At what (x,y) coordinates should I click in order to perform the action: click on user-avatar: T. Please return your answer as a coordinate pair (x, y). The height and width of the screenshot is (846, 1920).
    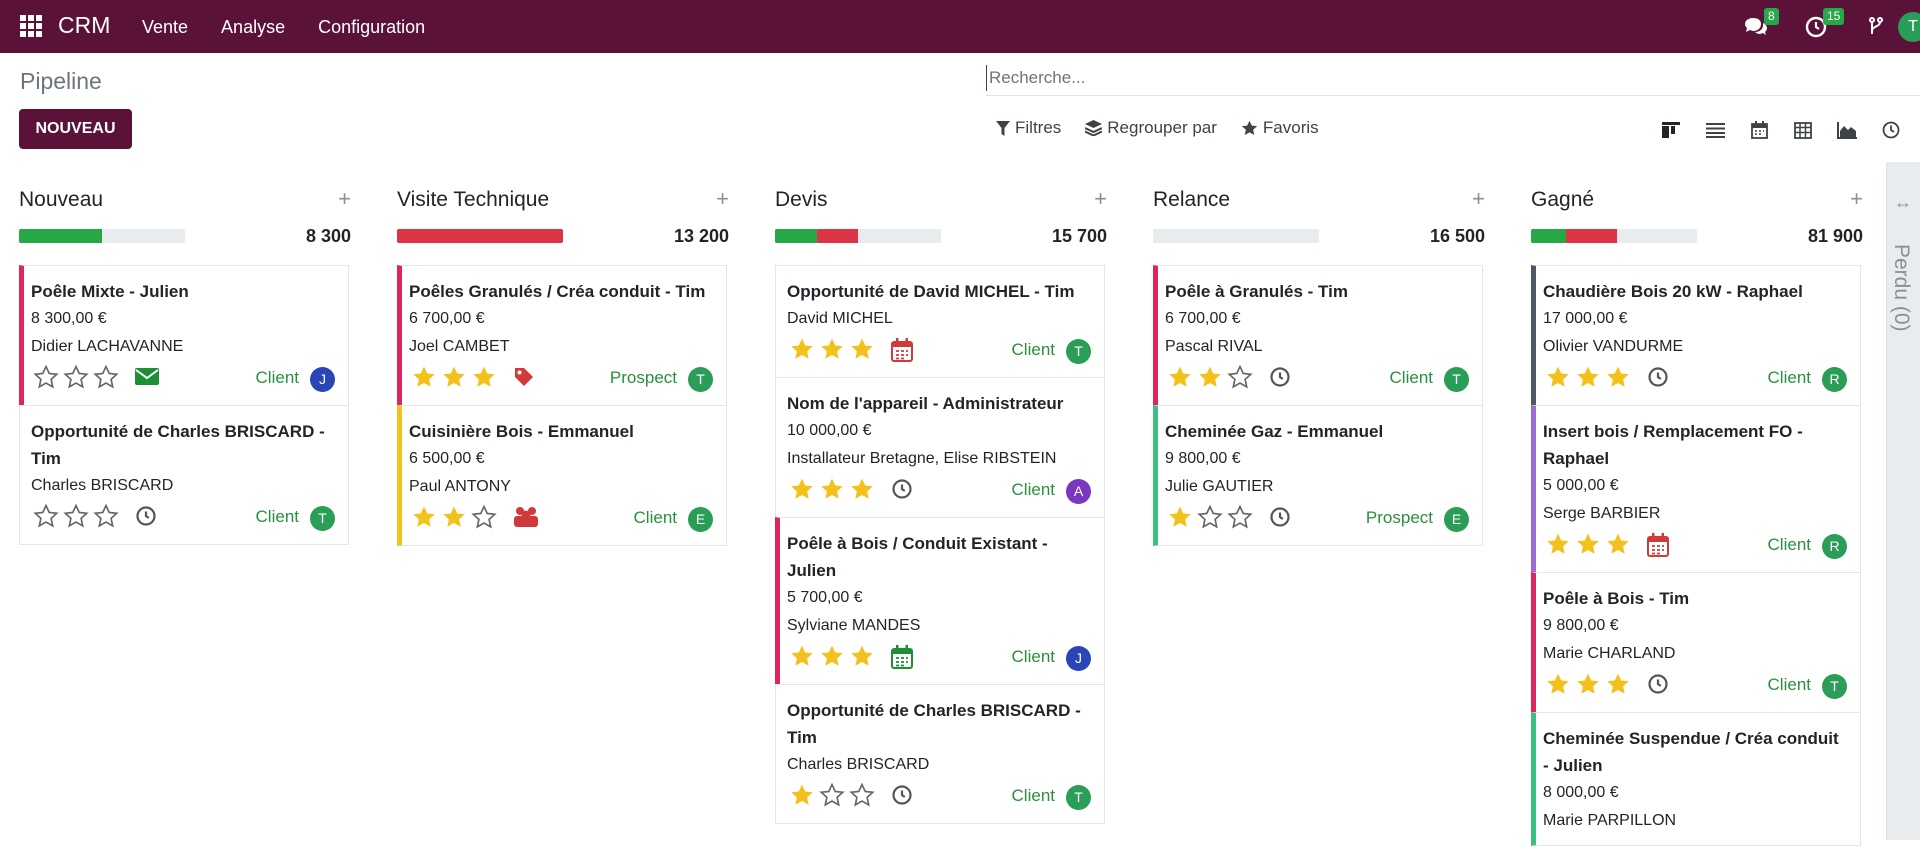
    Looking at the image, I should click on (1909, 27).